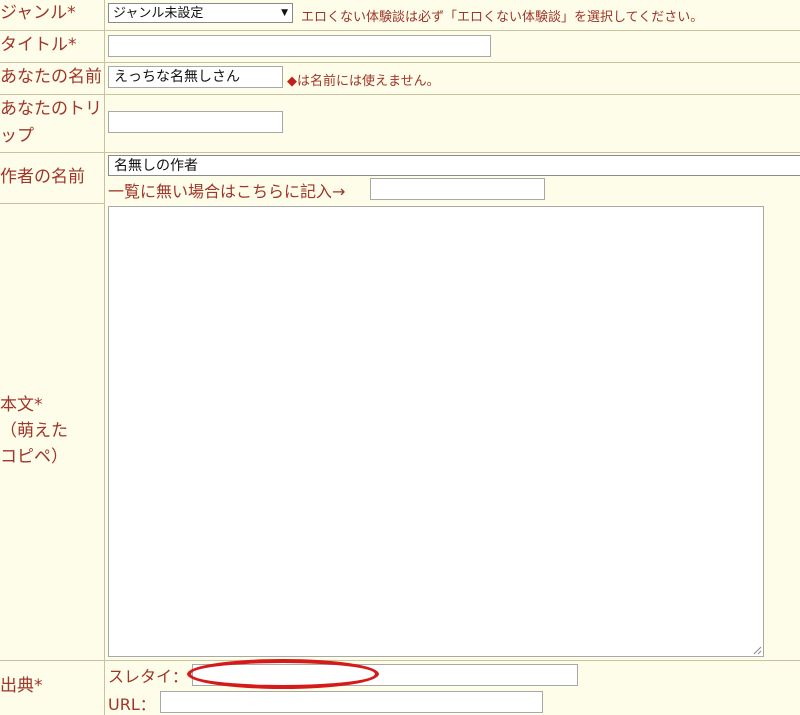 The height and width of the screenshot is (715, 800). What do you see at coordinates (42, 177) in the screenshot?
I see `author-label: 作者の名前` at bounding box center [42, 177].